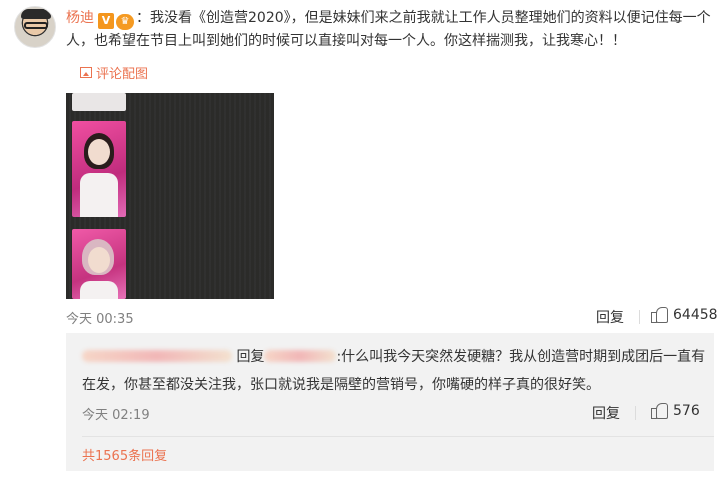 Image resolution: width=720 pixels, height=477 pixels. I want to click on comment-like-count: 64458, so click(695, 315).